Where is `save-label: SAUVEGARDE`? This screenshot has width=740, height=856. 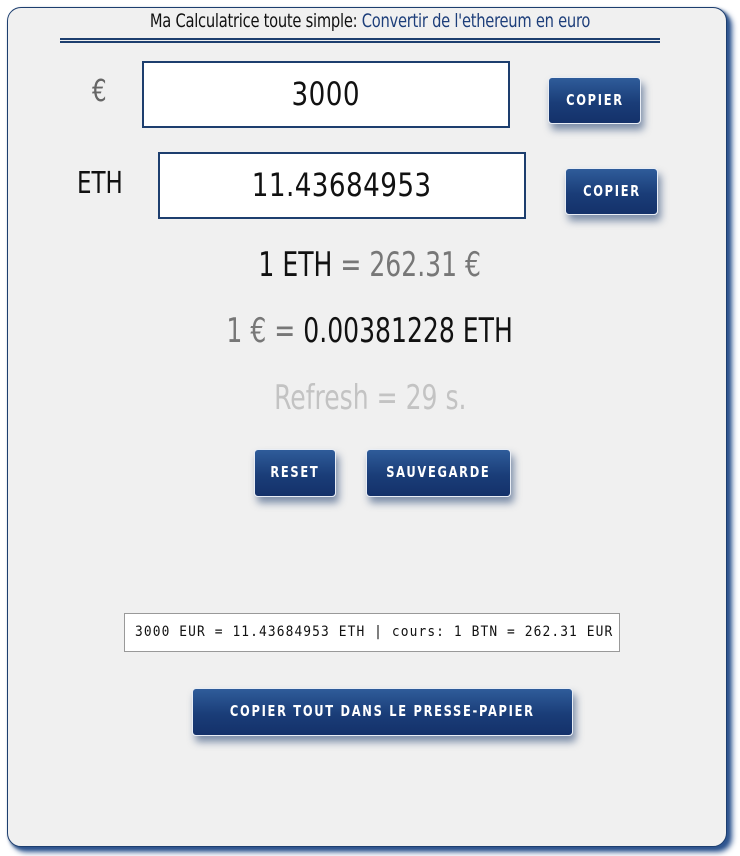
save-label: SAUVEGARDE is located at coordinates (438, 472).